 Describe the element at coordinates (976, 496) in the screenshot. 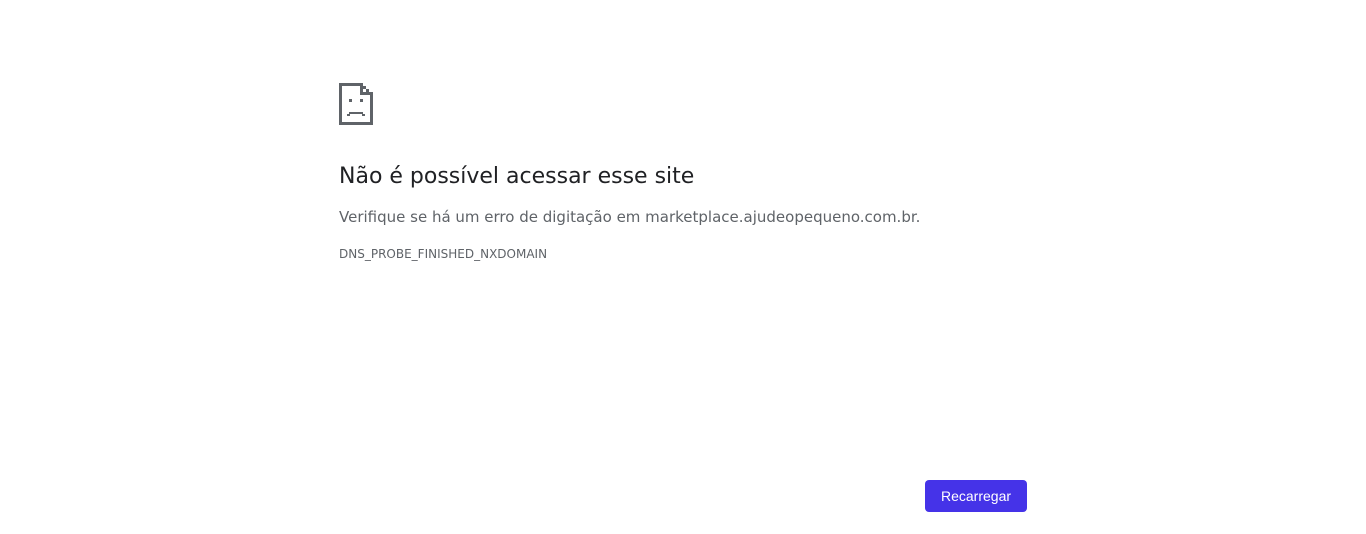

I see `reload-button: Recarregar` at that location.